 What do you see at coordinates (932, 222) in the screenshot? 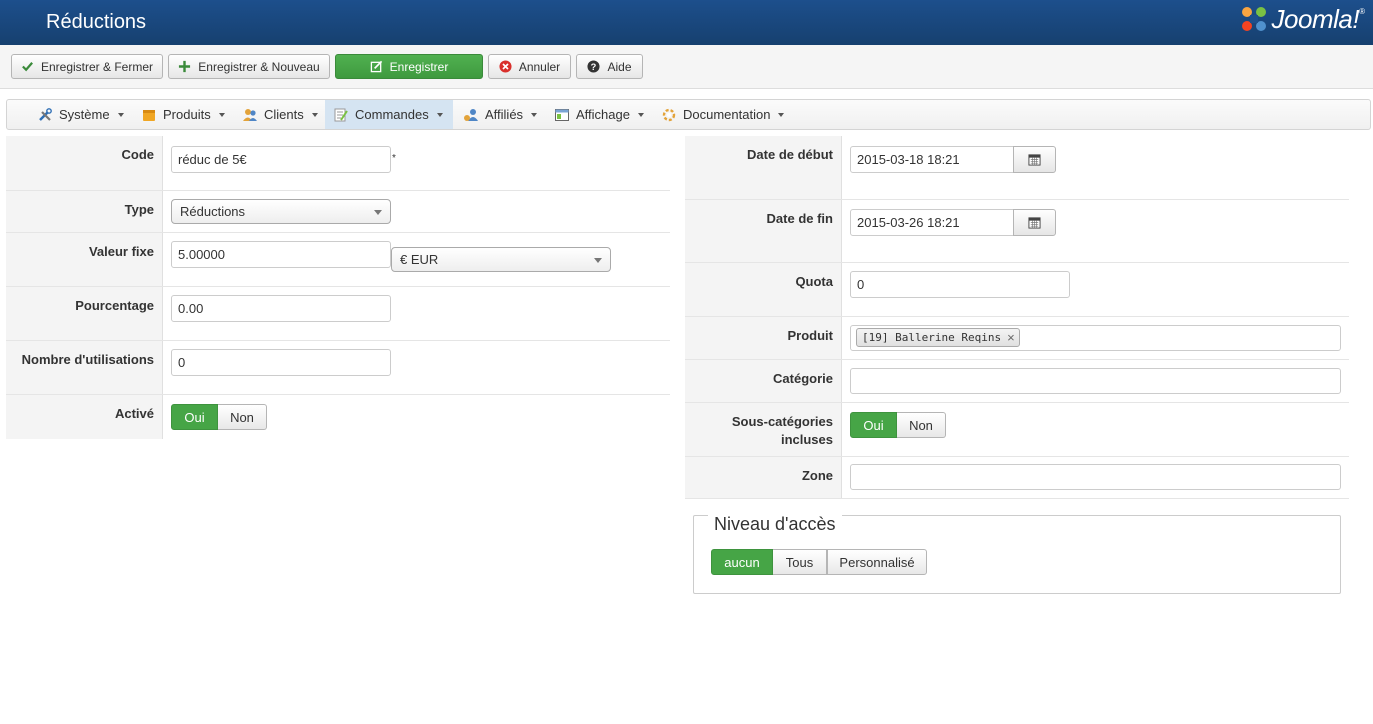
I see `end-date-input: 2015-03-26 18:21` at bounding box center [932, 222].